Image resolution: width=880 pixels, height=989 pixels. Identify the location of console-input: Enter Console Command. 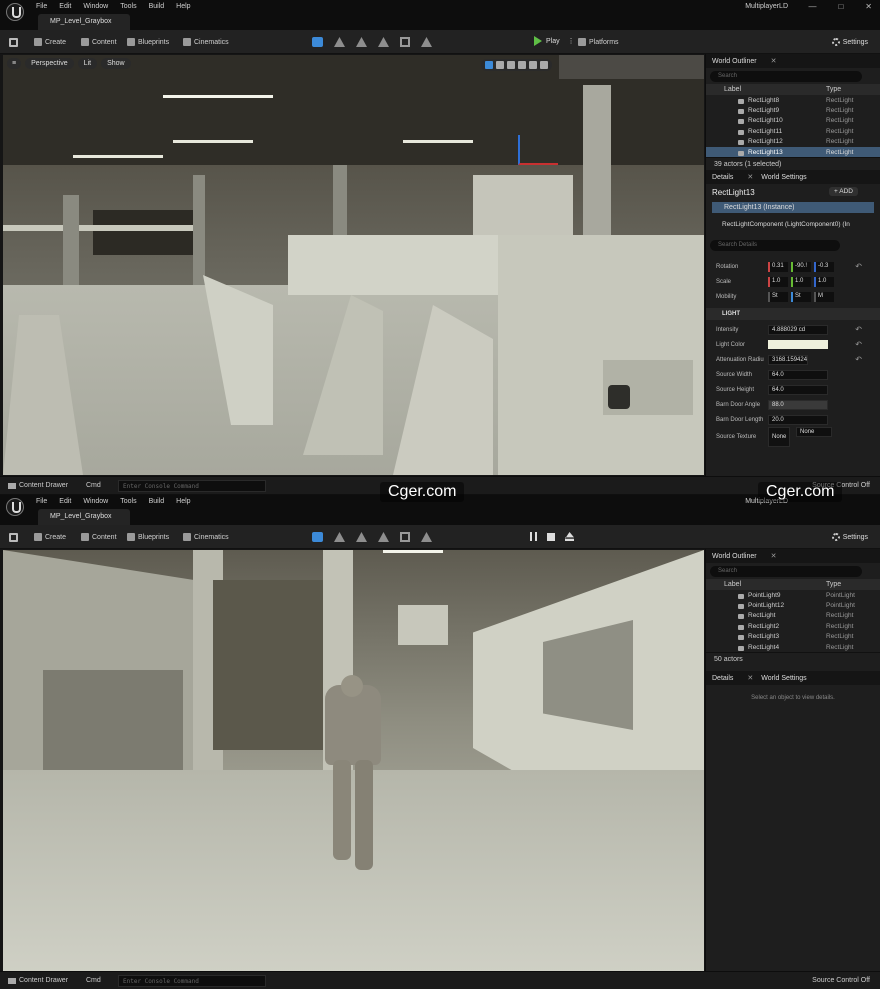
(192, 981).